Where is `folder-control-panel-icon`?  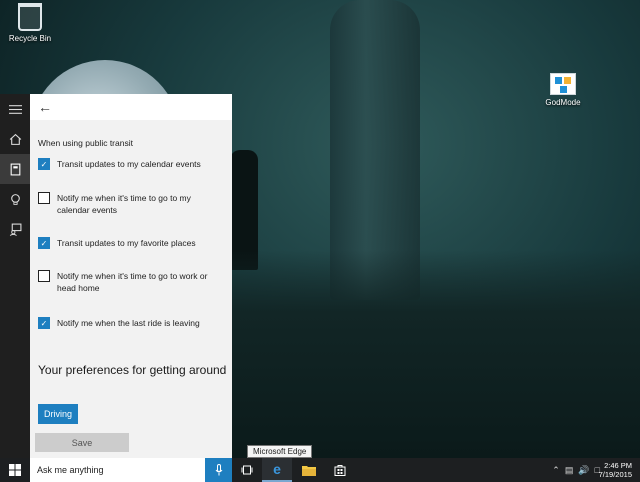
folder-control-panel-icon is located at coordinates (563, 84).